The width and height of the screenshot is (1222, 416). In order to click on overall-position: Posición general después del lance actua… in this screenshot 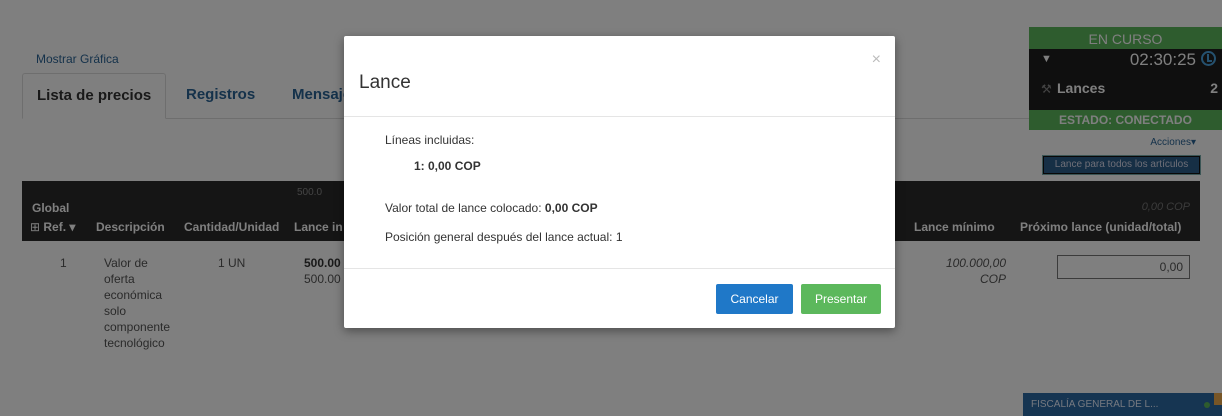, I will do `click(504, 237)`.